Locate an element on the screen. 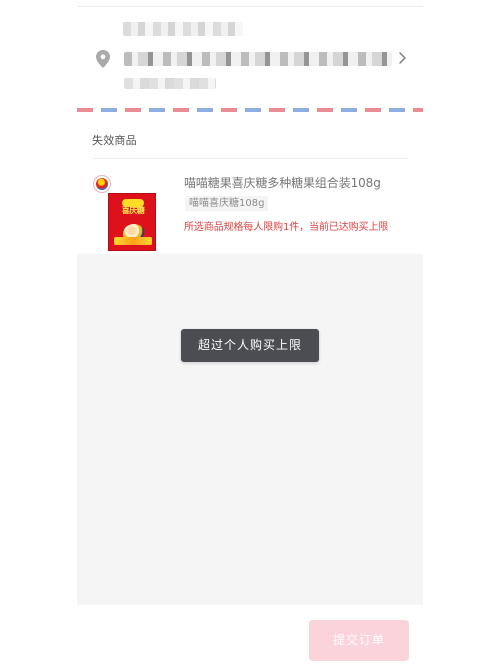 The image size is (500, 667). purchase-limit-toast: 超过个人购买上限 is located at coordinates (250, 345).